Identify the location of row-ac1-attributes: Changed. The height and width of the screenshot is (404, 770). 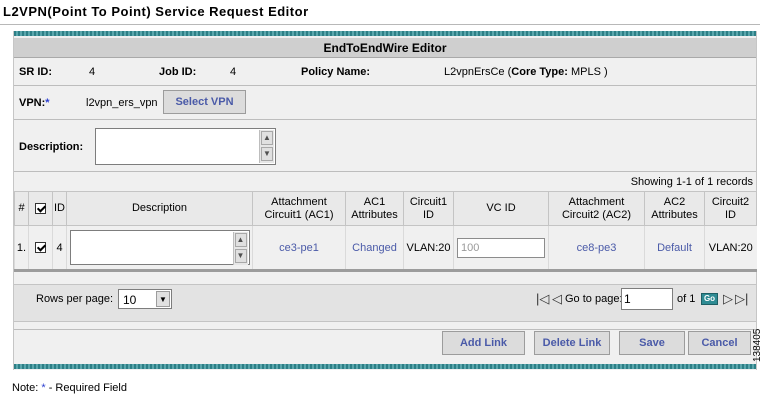
(374, 248).